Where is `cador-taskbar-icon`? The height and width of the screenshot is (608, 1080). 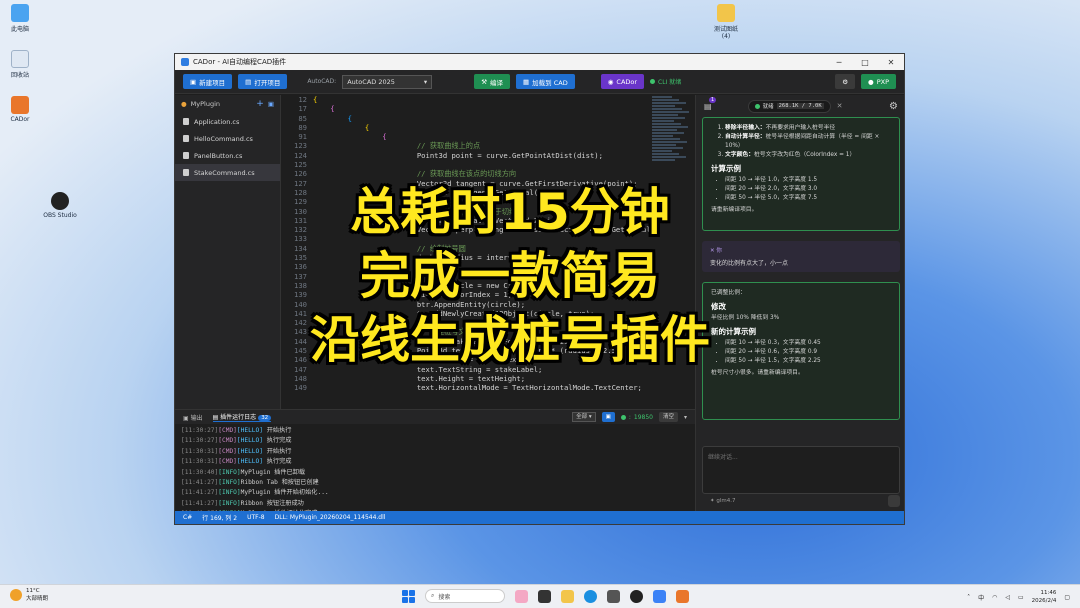
cador-taskbar-icon is located at coordinates (682, 596).